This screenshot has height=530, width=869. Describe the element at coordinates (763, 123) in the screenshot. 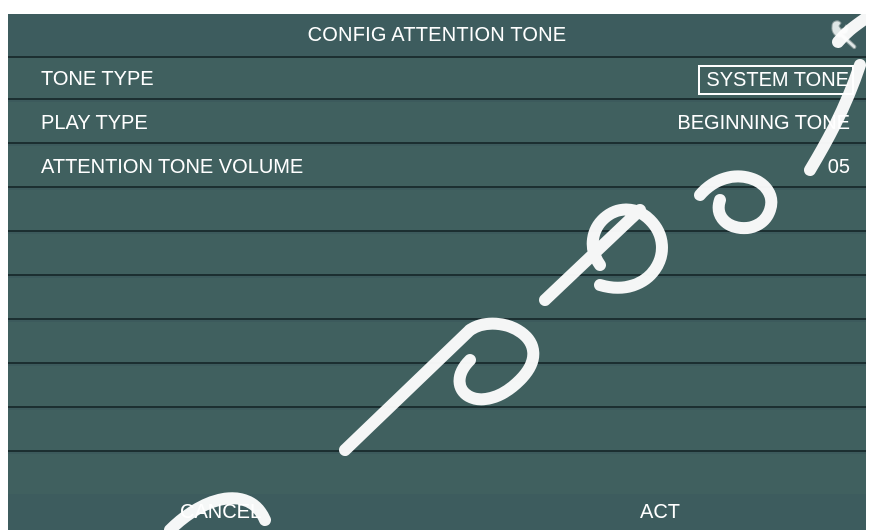

I see `setting-value: BEGINNING TONE` at that location.